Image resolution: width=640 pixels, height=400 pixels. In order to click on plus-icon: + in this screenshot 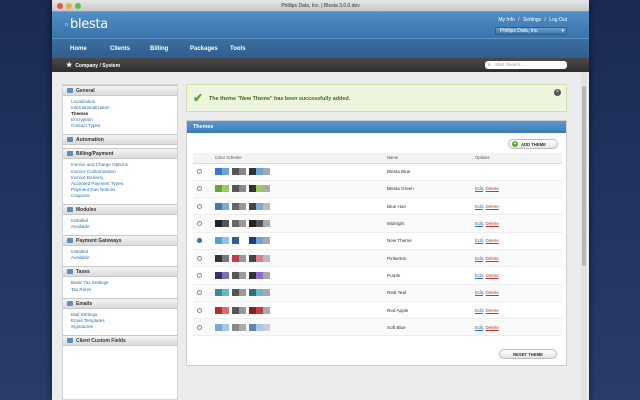, I will do `click(515, 144)`.